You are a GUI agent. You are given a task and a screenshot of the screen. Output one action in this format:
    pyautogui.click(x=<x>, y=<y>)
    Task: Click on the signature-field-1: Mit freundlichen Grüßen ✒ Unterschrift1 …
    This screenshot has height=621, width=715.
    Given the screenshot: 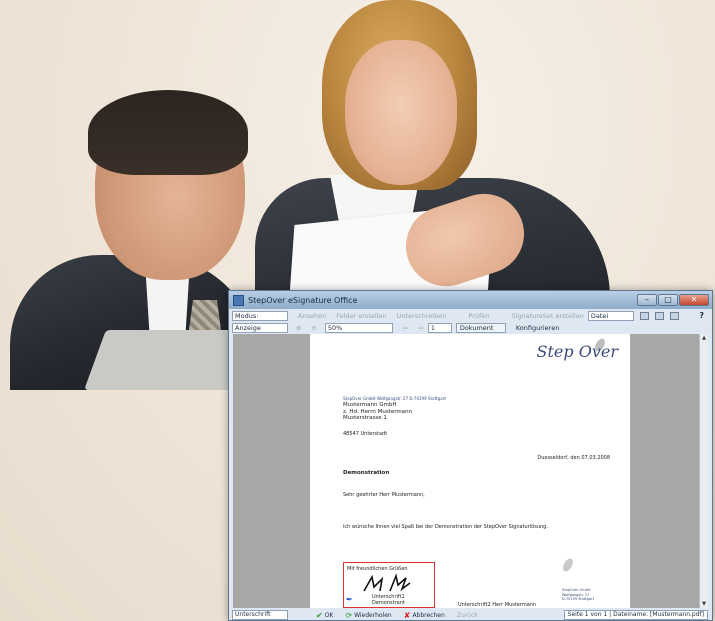 What is the action you would take?
    pyautogui.click(x=389, y=585)
    